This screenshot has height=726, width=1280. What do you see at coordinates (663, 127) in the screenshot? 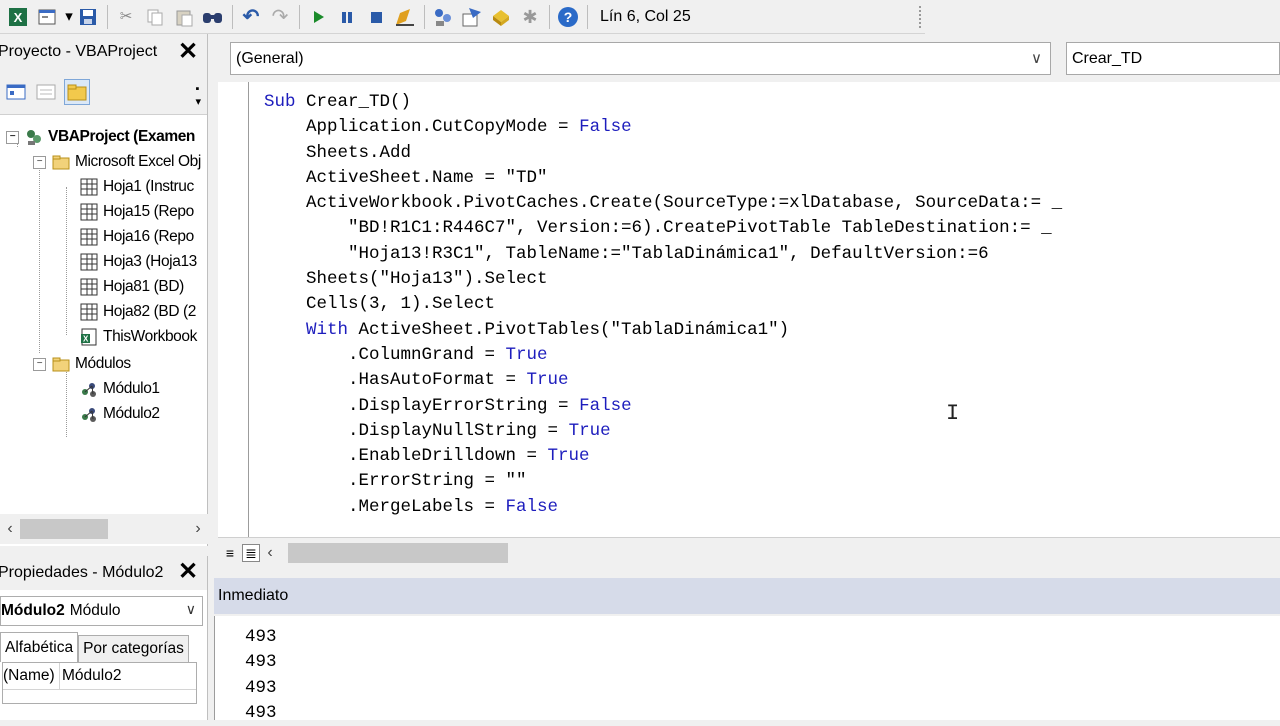
I see `code-line: Application.CutCopyMode = False` at bounding box center [663, 127].